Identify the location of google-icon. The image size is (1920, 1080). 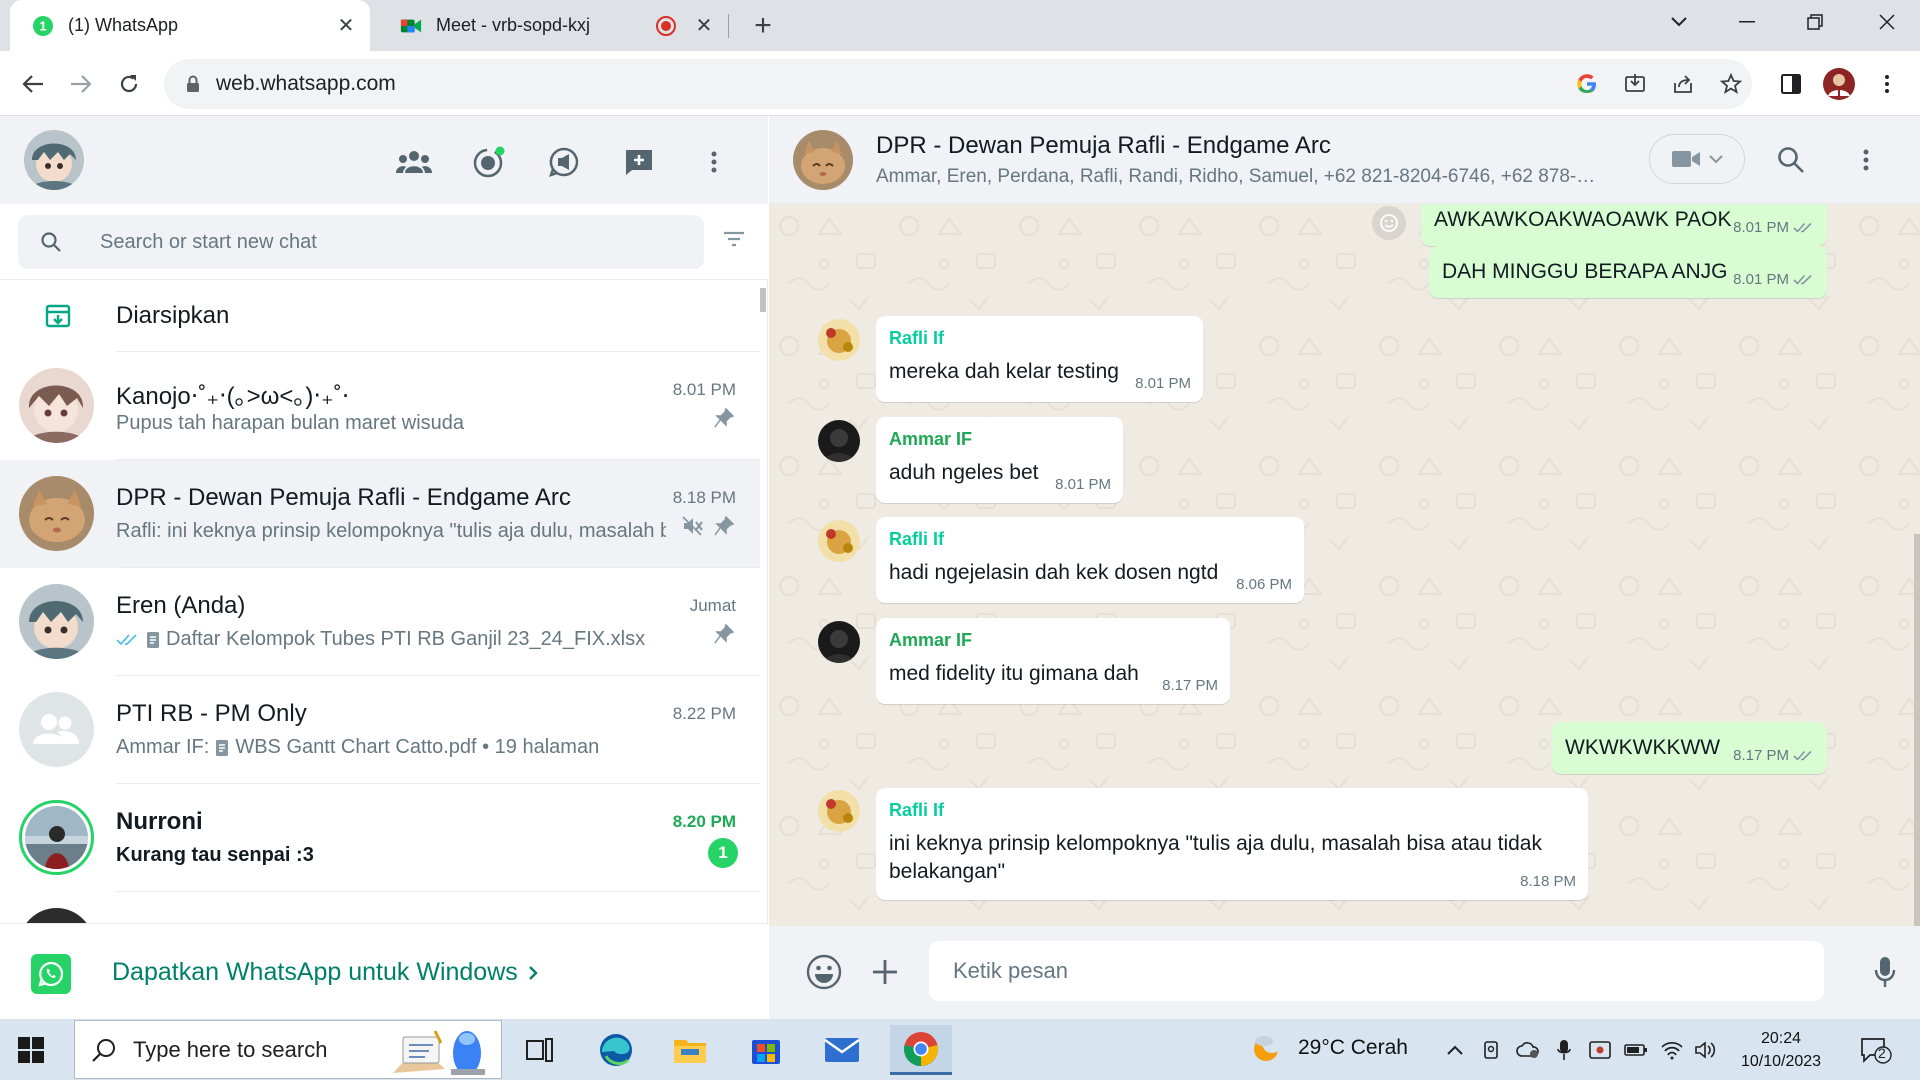
(1587, 84).